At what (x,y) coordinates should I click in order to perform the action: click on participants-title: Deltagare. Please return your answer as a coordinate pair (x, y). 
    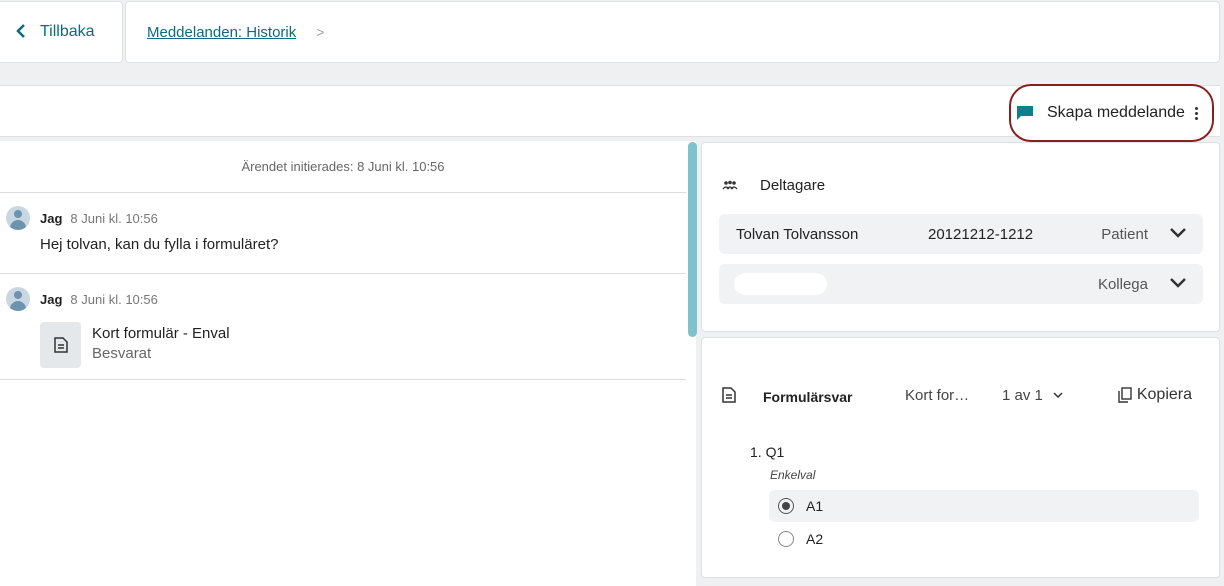
    Looking at the image, I should click on (793, 185).